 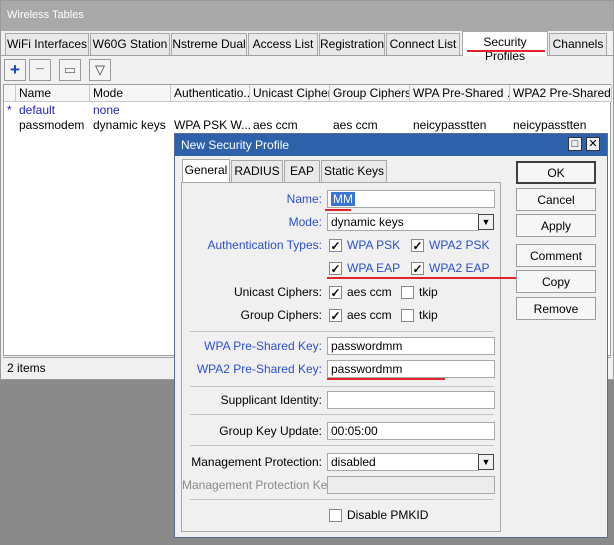 What do you see at coordinates (556, 199) in the screenshot?
I see `cancel-button: Cancel` at bounding box center [556, 199].